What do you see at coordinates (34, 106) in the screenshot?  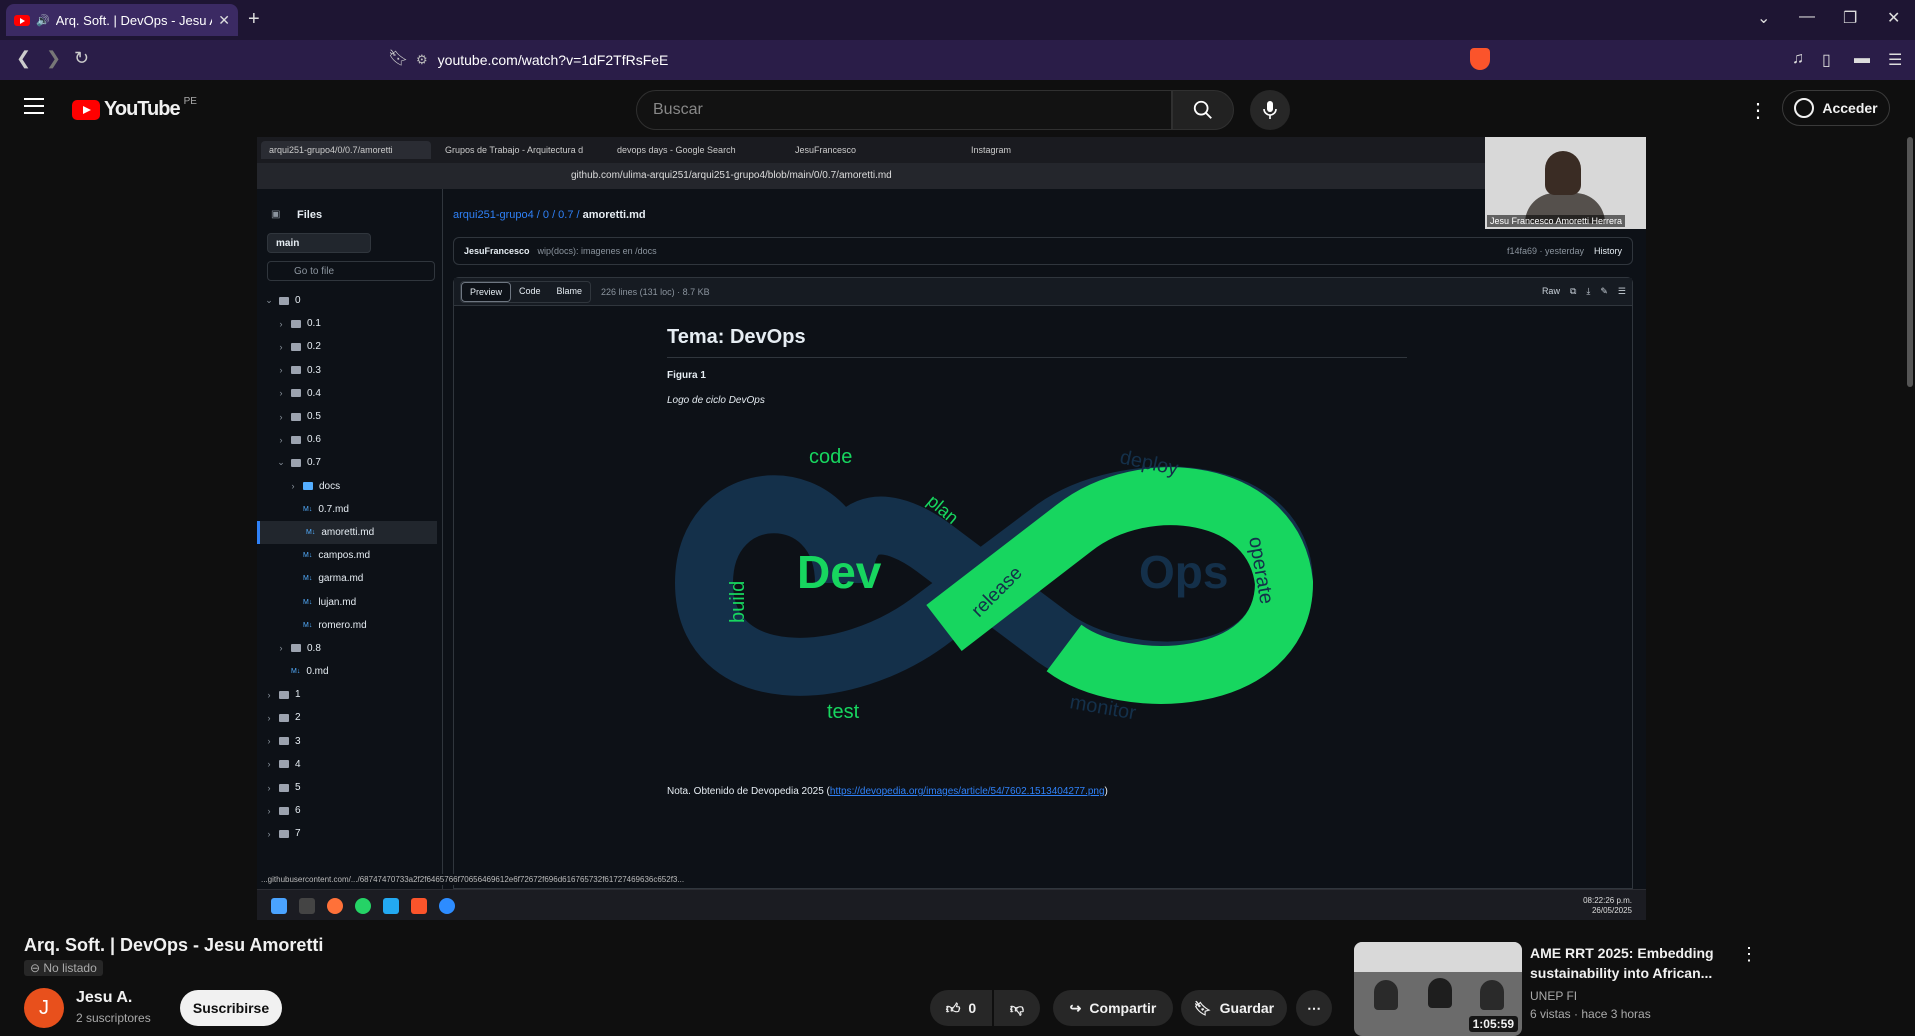 I see `guide-menu-icon` at bounding box center [34, 106].